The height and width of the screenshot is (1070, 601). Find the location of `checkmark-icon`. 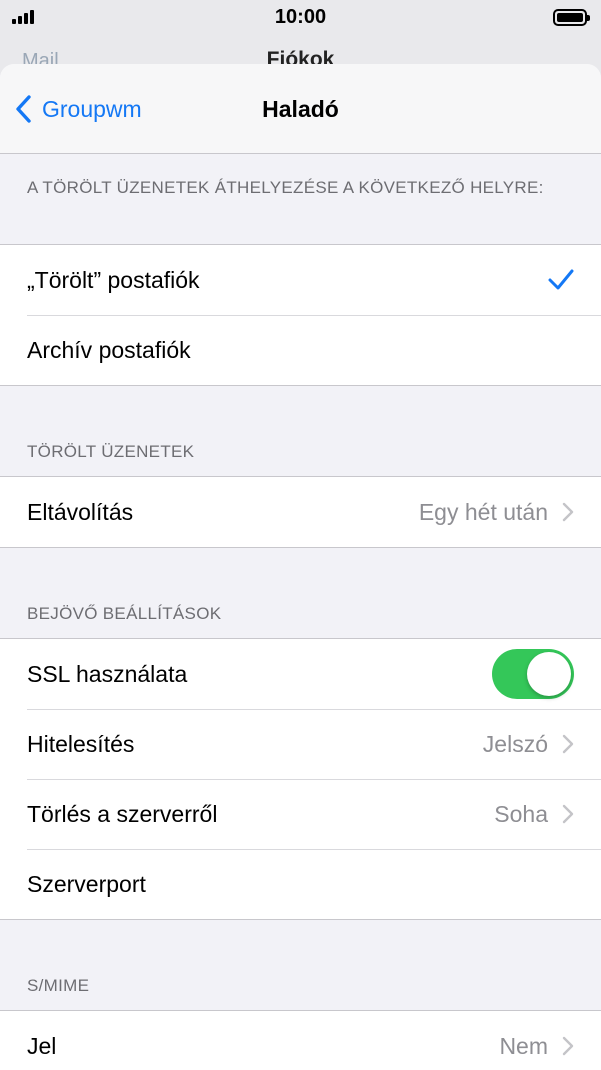

checkmark-icon is located at coordinates (561, 279).